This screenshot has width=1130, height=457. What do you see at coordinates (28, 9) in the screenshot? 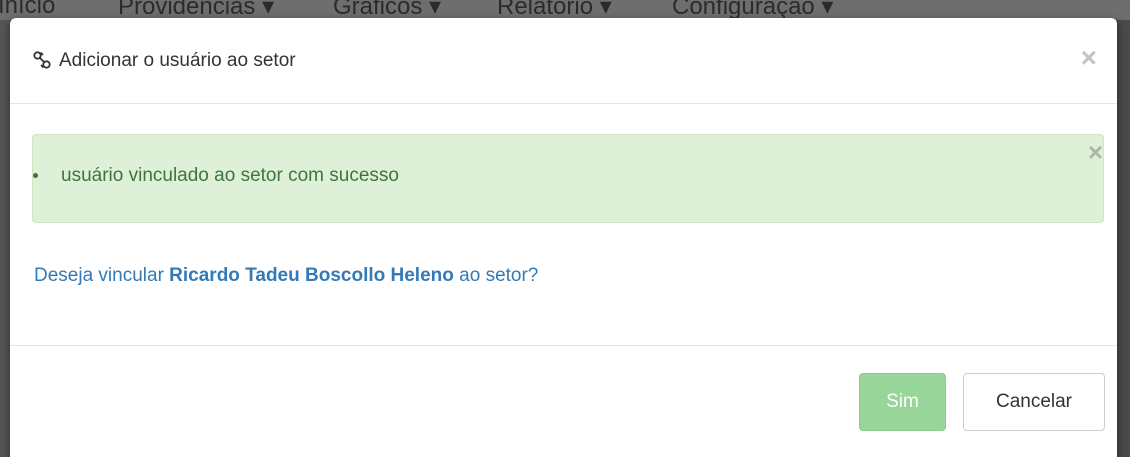
I see `nav-item-inicio: Início` at bounding box center [28, 9].